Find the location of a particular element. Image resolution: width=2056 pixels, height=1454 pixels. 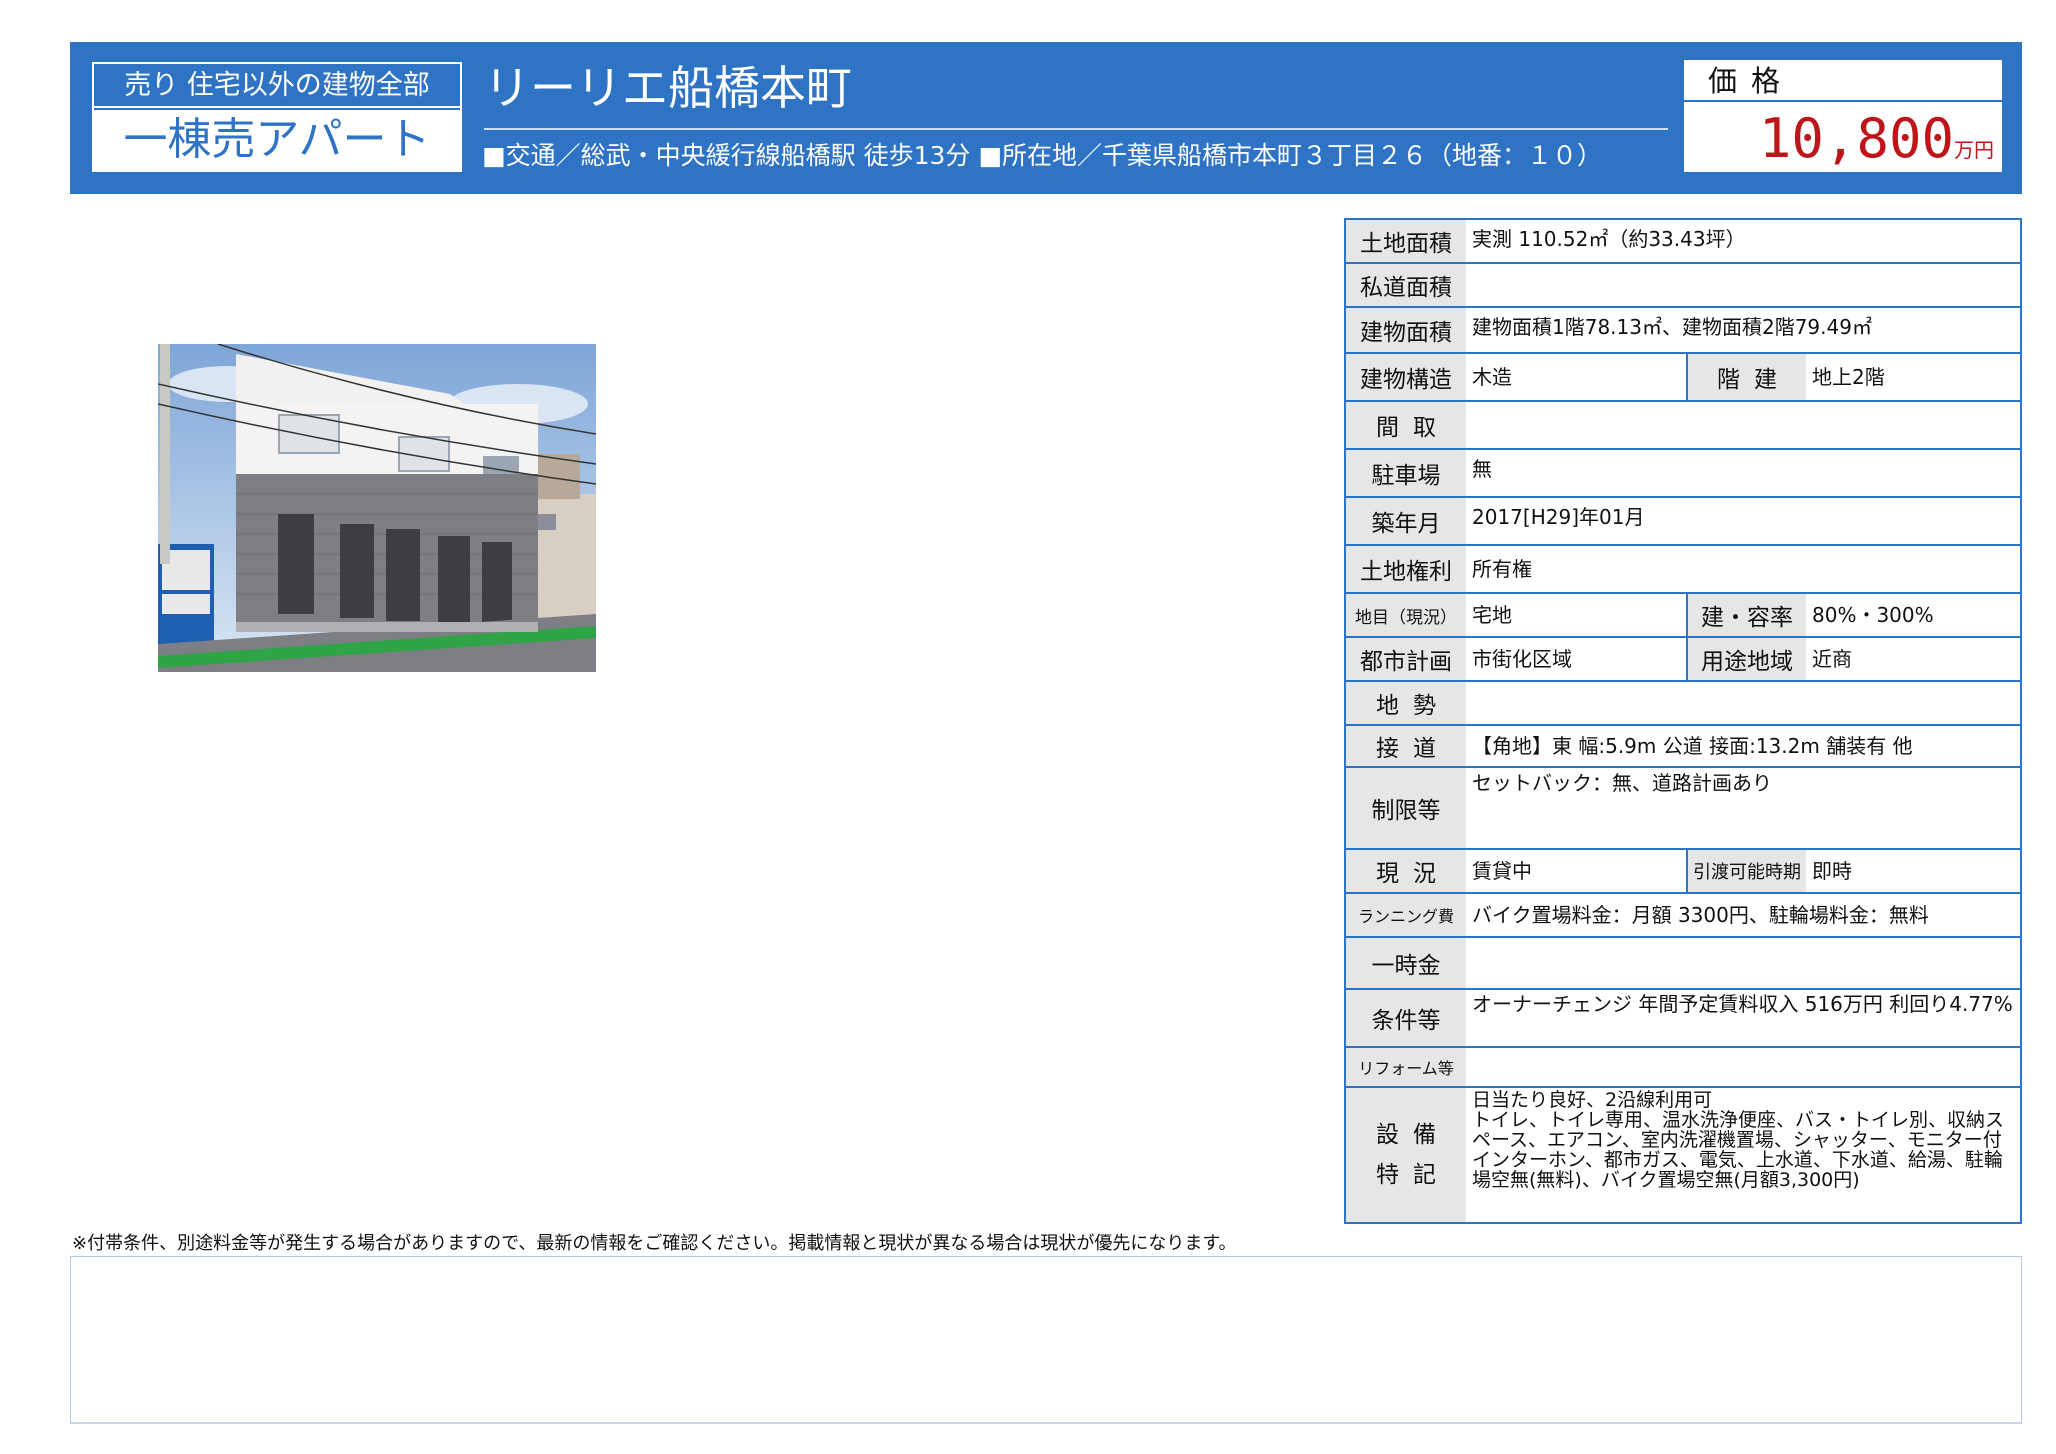

building-photo is located at coordinates (377, 508).